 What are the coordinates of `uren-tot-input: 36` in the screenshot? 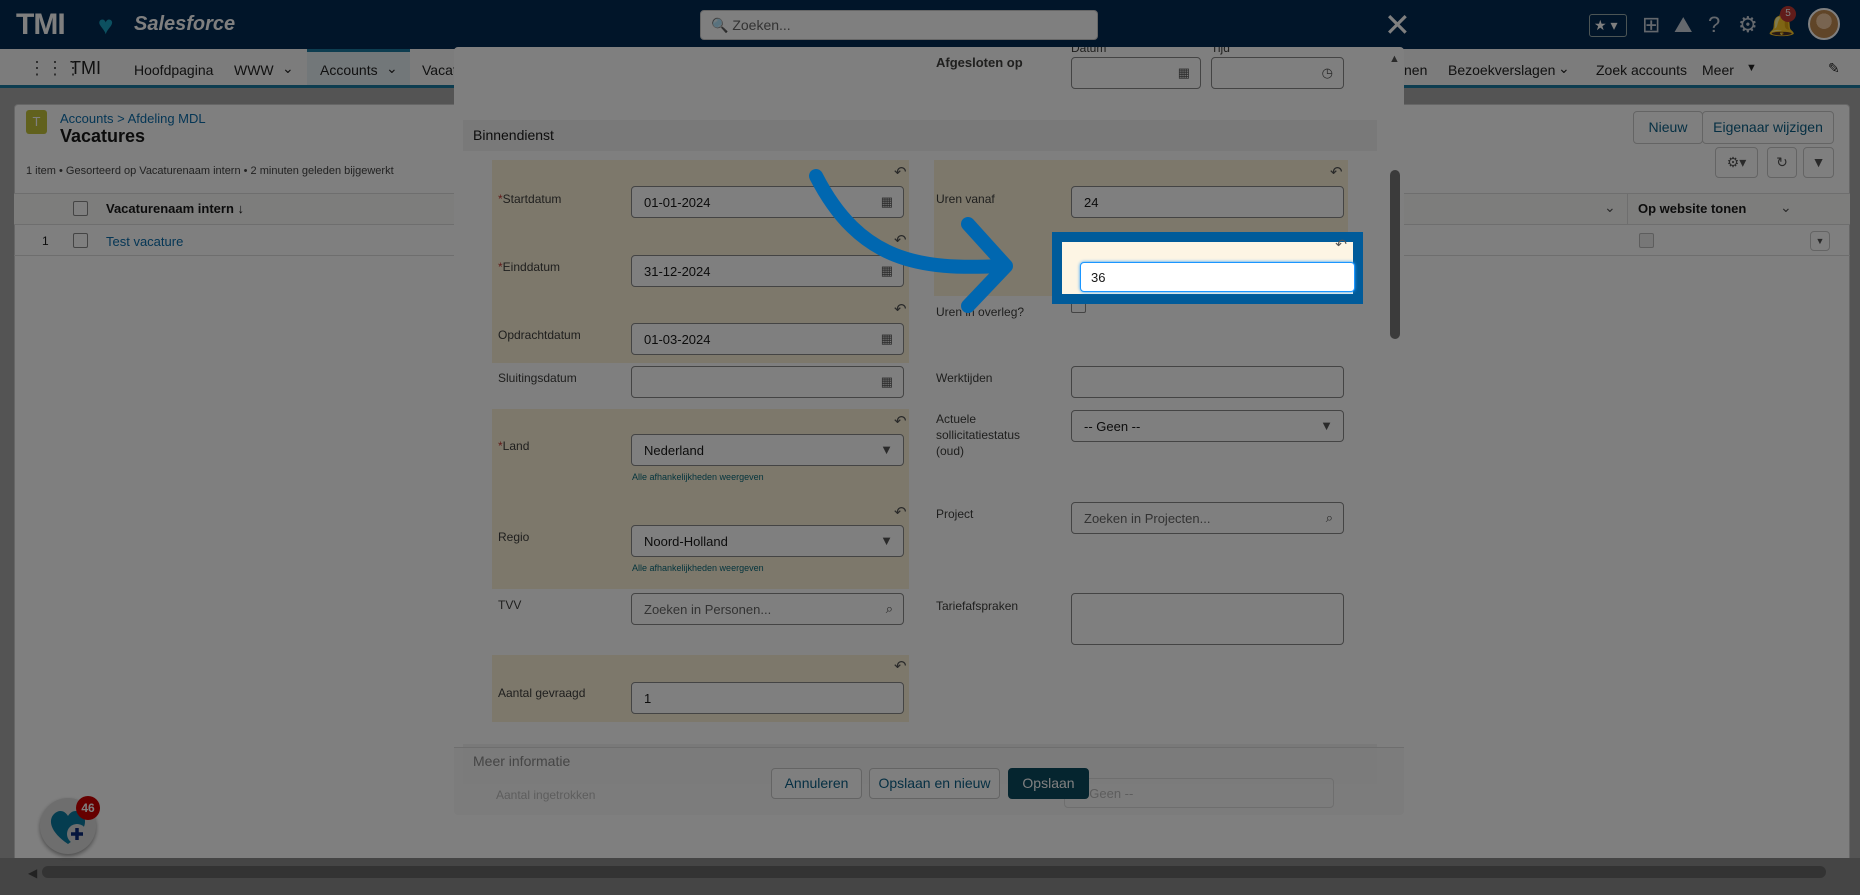 It's located at (1217, 277).